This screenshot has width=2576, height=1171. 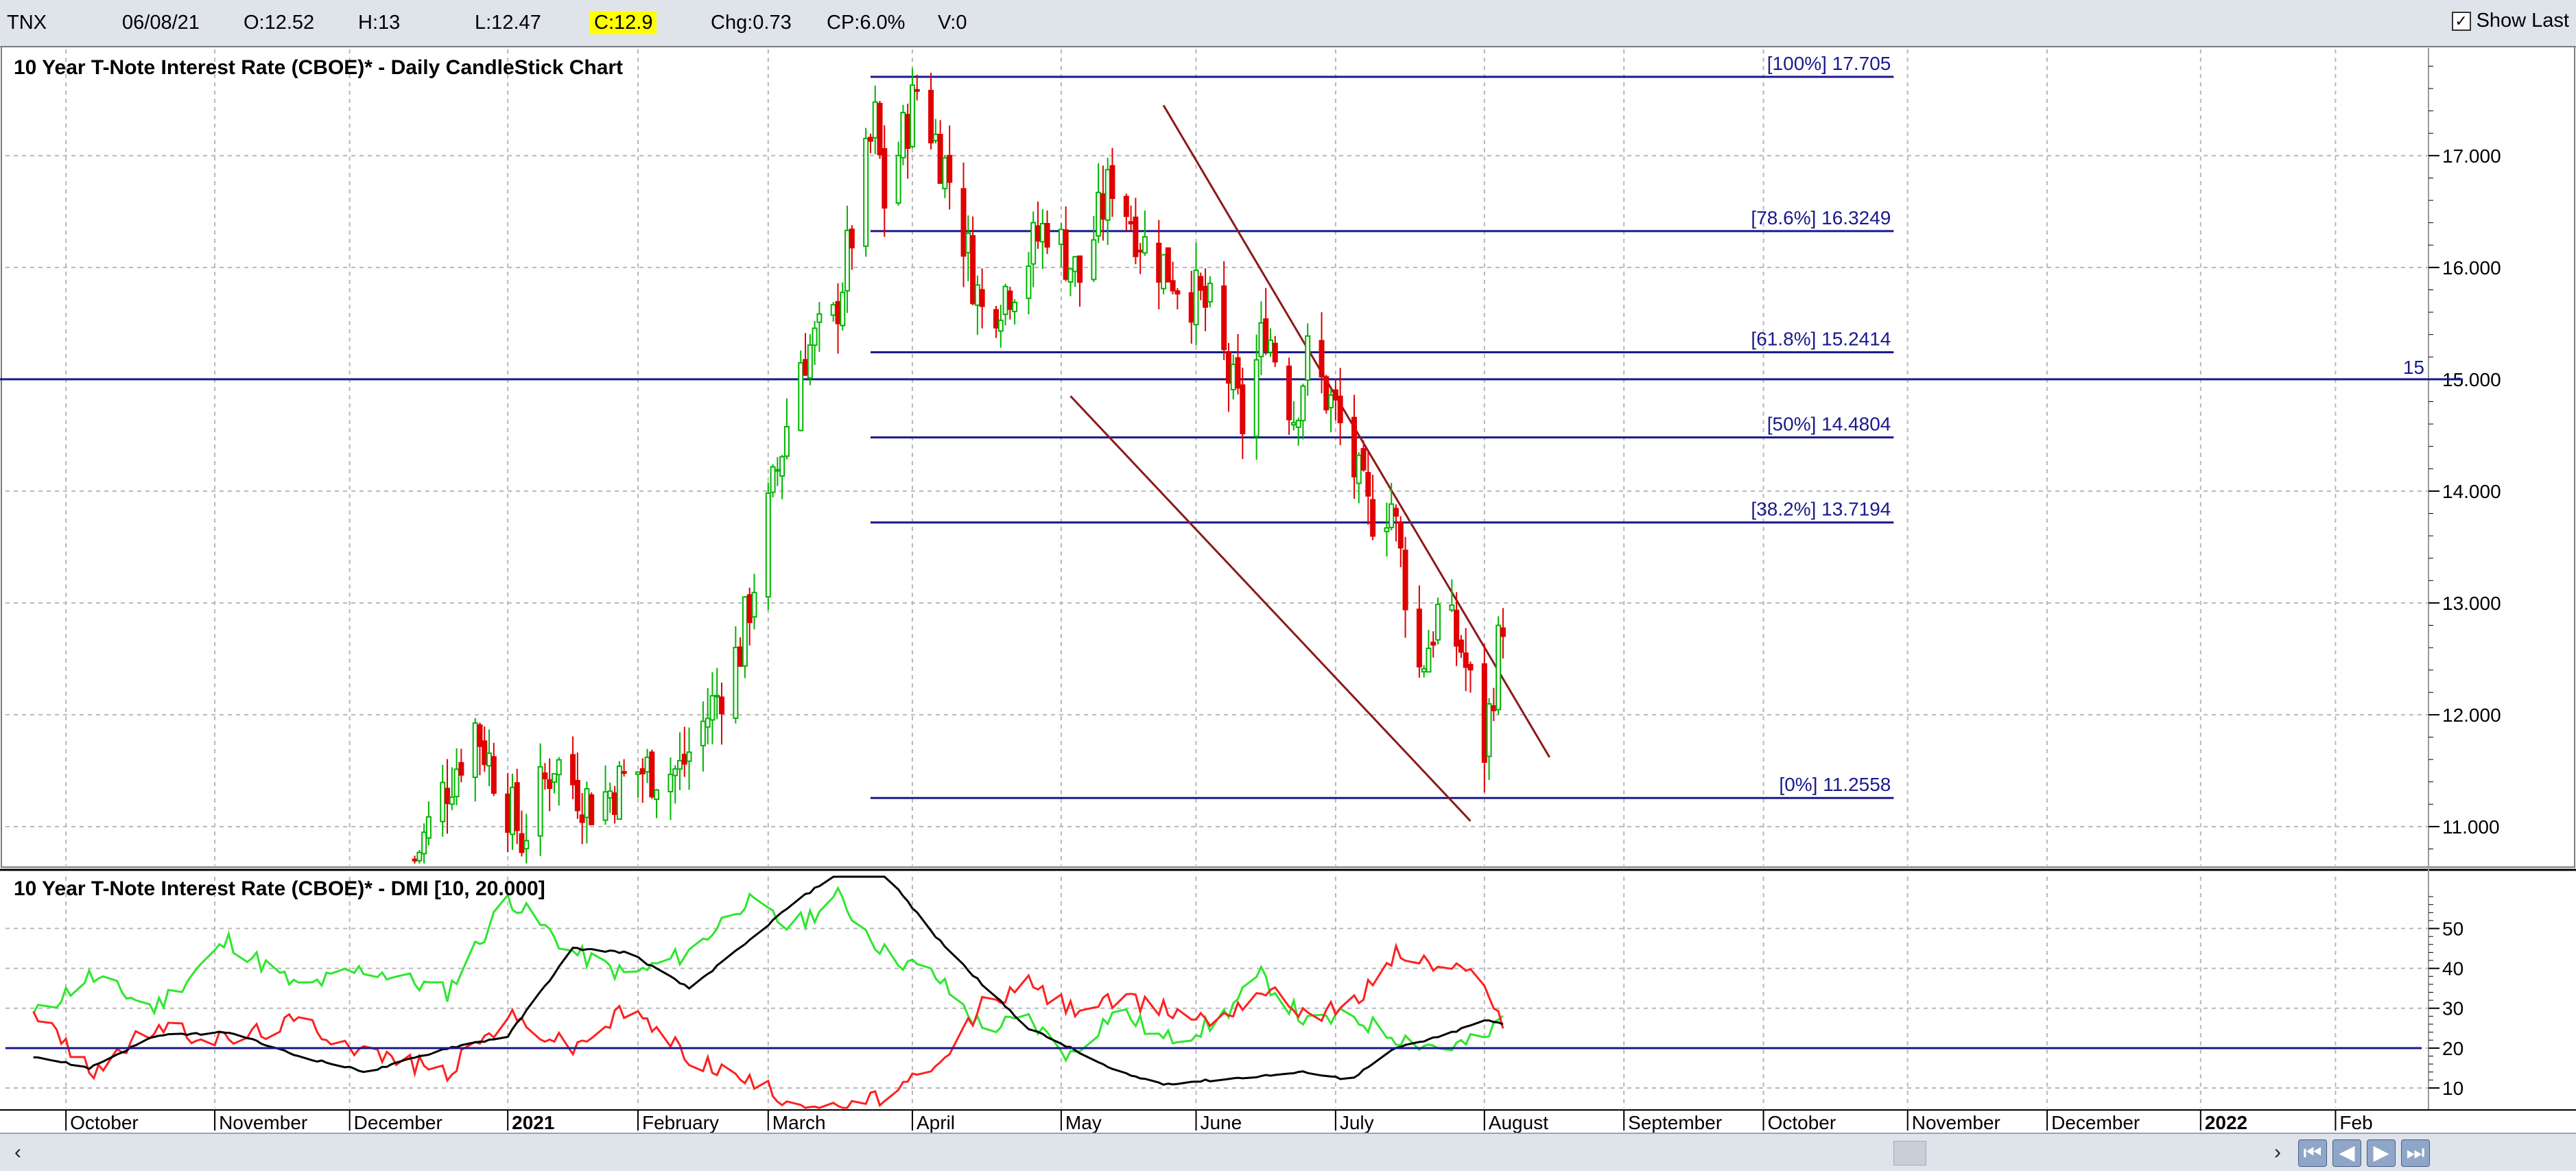 I want to click on x-tick-label: March, so click(x=799, y=1122).